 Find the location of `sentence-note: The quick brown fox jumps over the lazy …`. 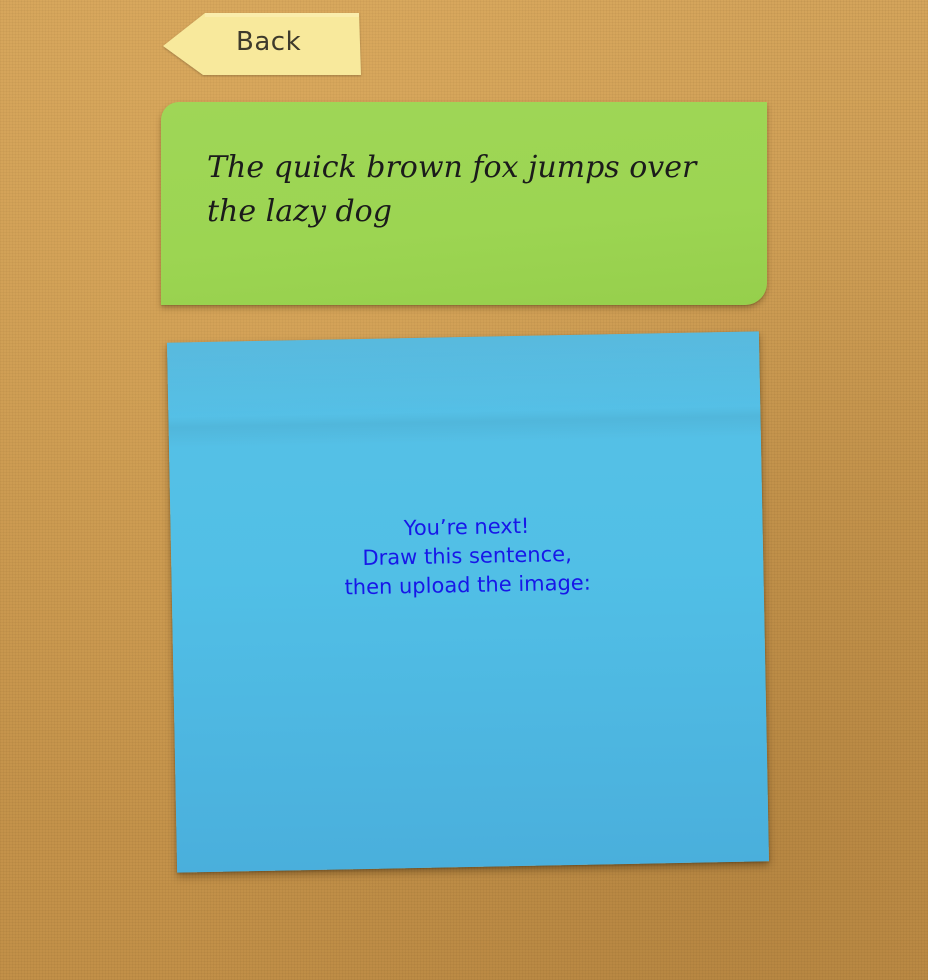

sentence-note: The quick brown fox jumps over the lazy … is located at coordinates (464, 203).